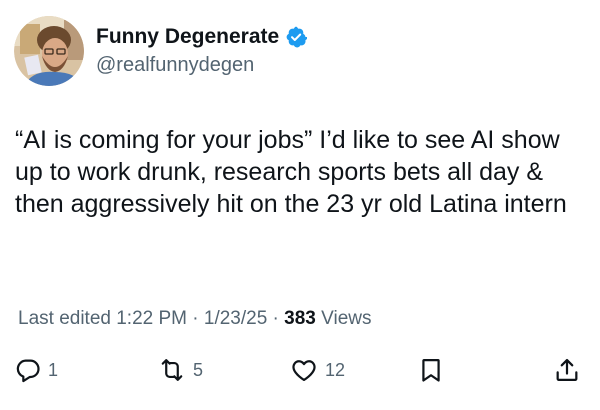 Image resolution: width=600 pixels, height=410 pixels. What do you see at coordinates (187, 37) in the screenshot?
I see `display-name: Funny Degenerate` at bounding box center [187, 37].